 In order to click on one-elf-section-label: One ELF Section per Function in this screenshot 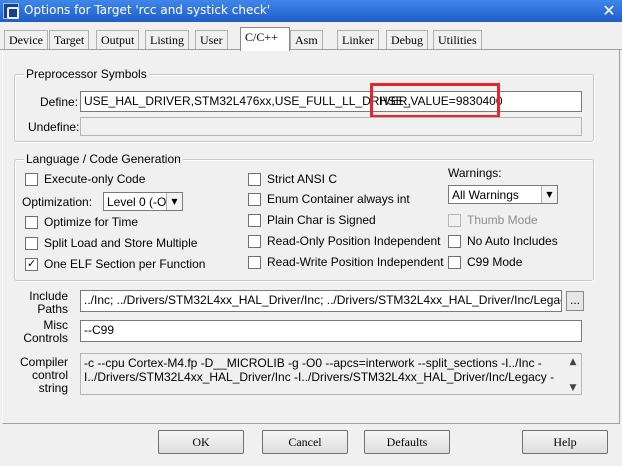, I will do `click(125, 264)`.